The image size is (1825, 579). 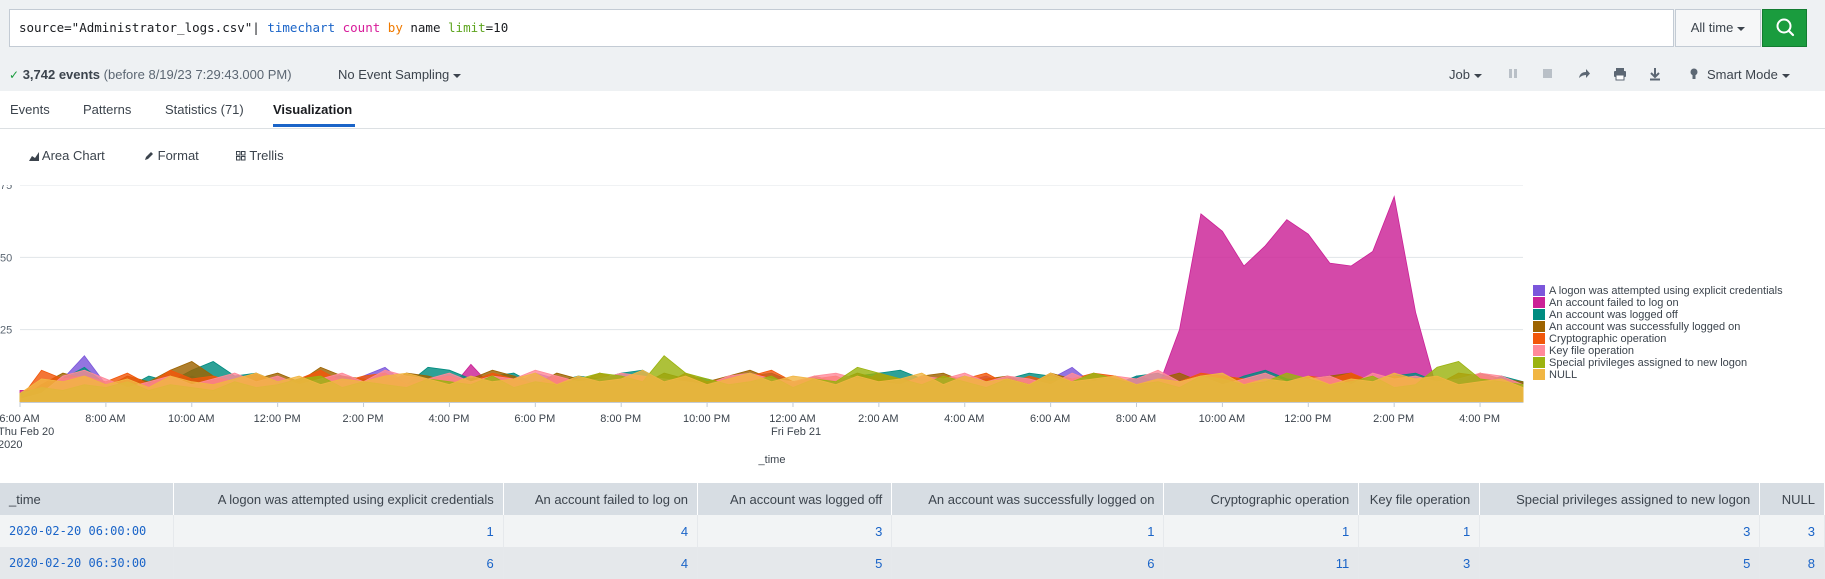 I want to click on x-tick-label: 10:00 PM, so click(x=706, y=419).